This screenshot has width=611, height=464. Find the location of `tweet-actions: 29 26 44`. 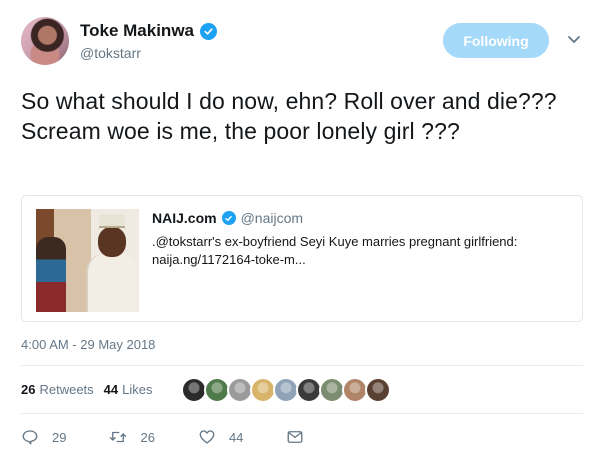

tweet-actions: 29 26 44 is located at coordinates (184, 437).